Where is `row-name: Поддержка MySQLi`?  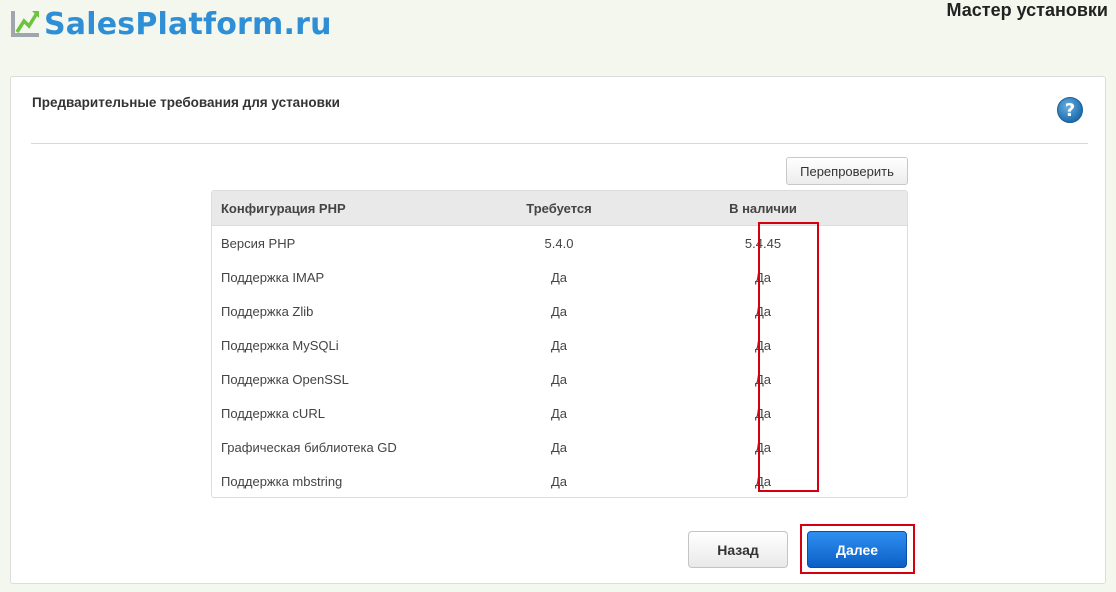
row-name: Поддержка MySQLi is located at coordinates (280, 345).